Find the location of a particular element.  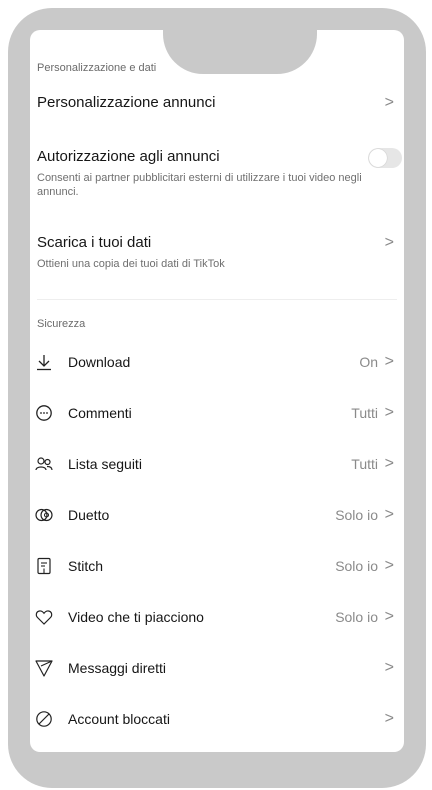

item-label: Lista seguiti is located at coordinates (105, 464).